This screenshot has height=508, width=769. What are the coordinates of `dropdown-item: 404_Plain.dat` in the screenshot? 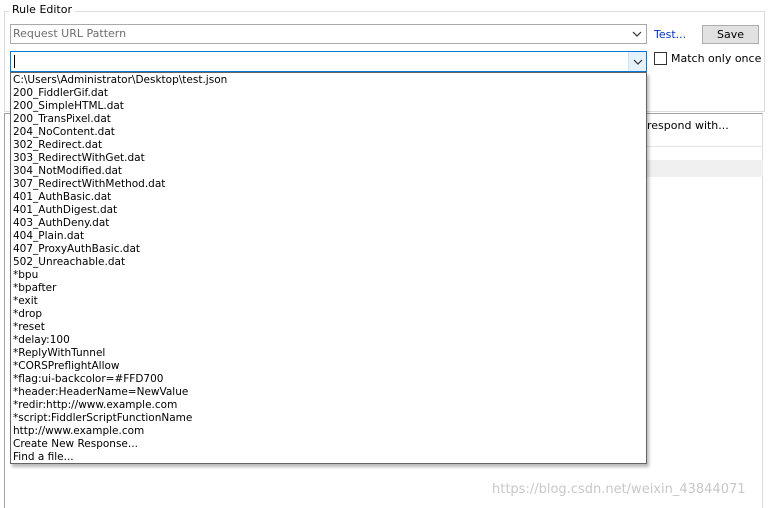 It's located at (328, 236).